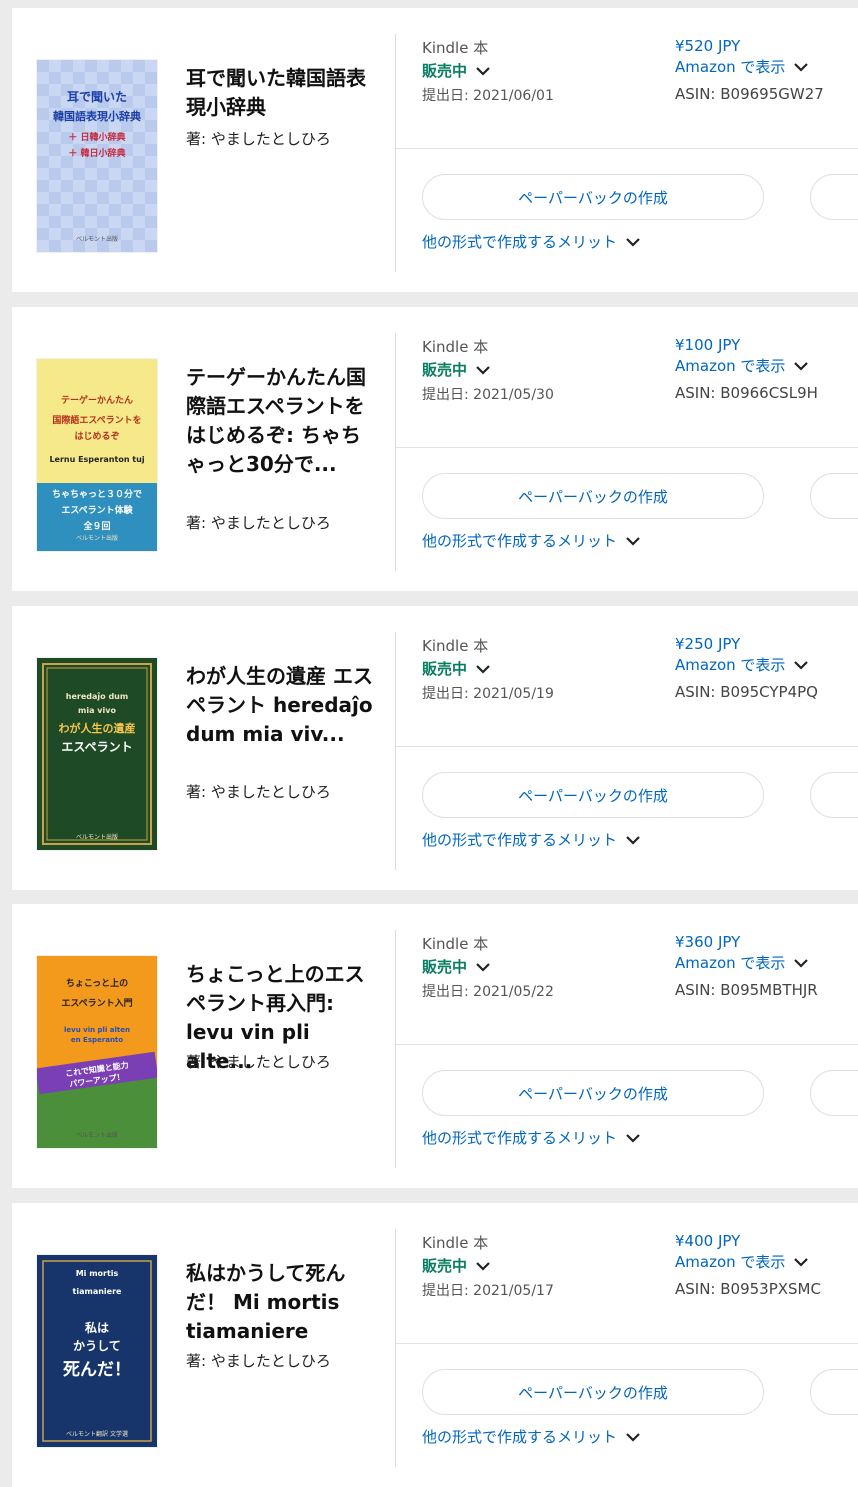 Image resolution: width=858 pixels, height=1487 pixels. Describe the element at coordinates (96, 1135) in the screenshot. I see `cover-publisher: ベルモント出版` at that location.